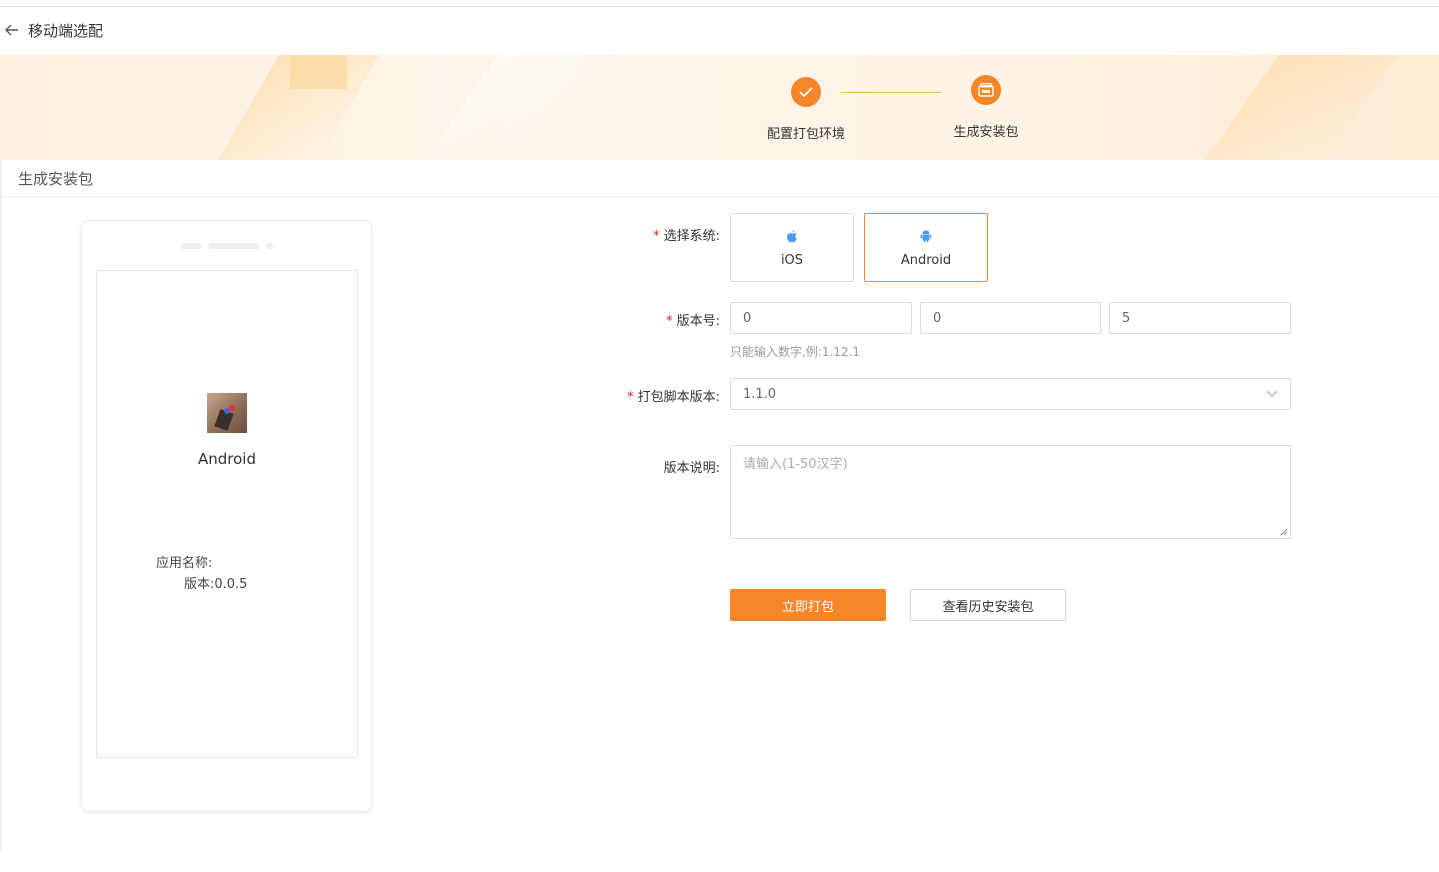 The width and height of the screenshot is (1439, 872). Describe the element at coordinates (986, 90) in the screenshot. I see `app-package-icon` at that location.